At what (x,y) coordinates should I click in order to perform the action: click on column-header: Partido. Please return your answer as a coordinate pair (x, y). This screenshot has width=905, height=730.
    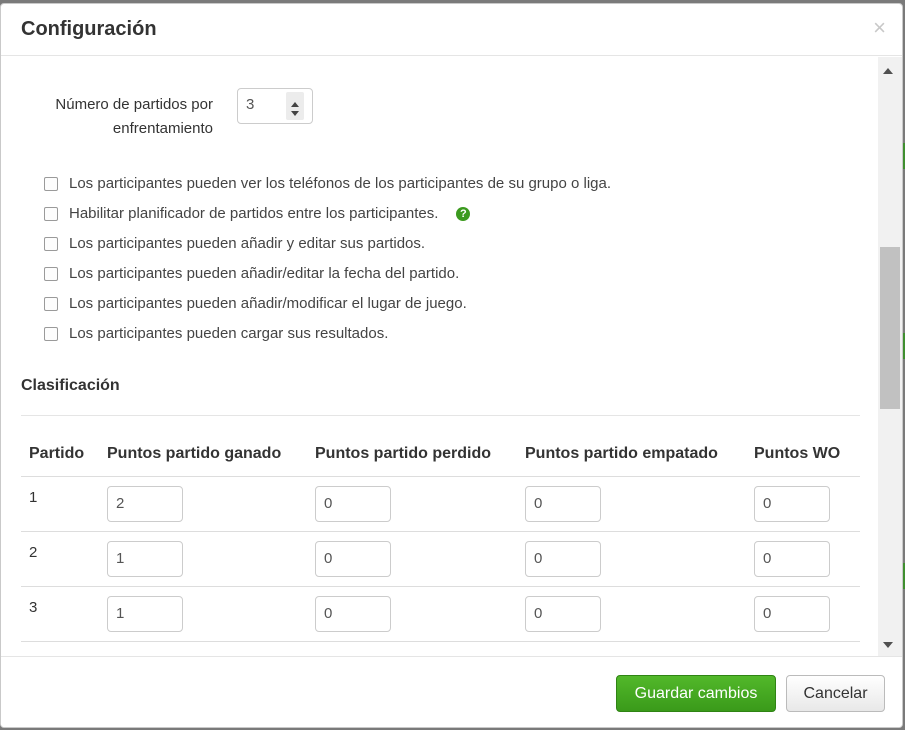
    Looking at the image, I should click on (60, 455).